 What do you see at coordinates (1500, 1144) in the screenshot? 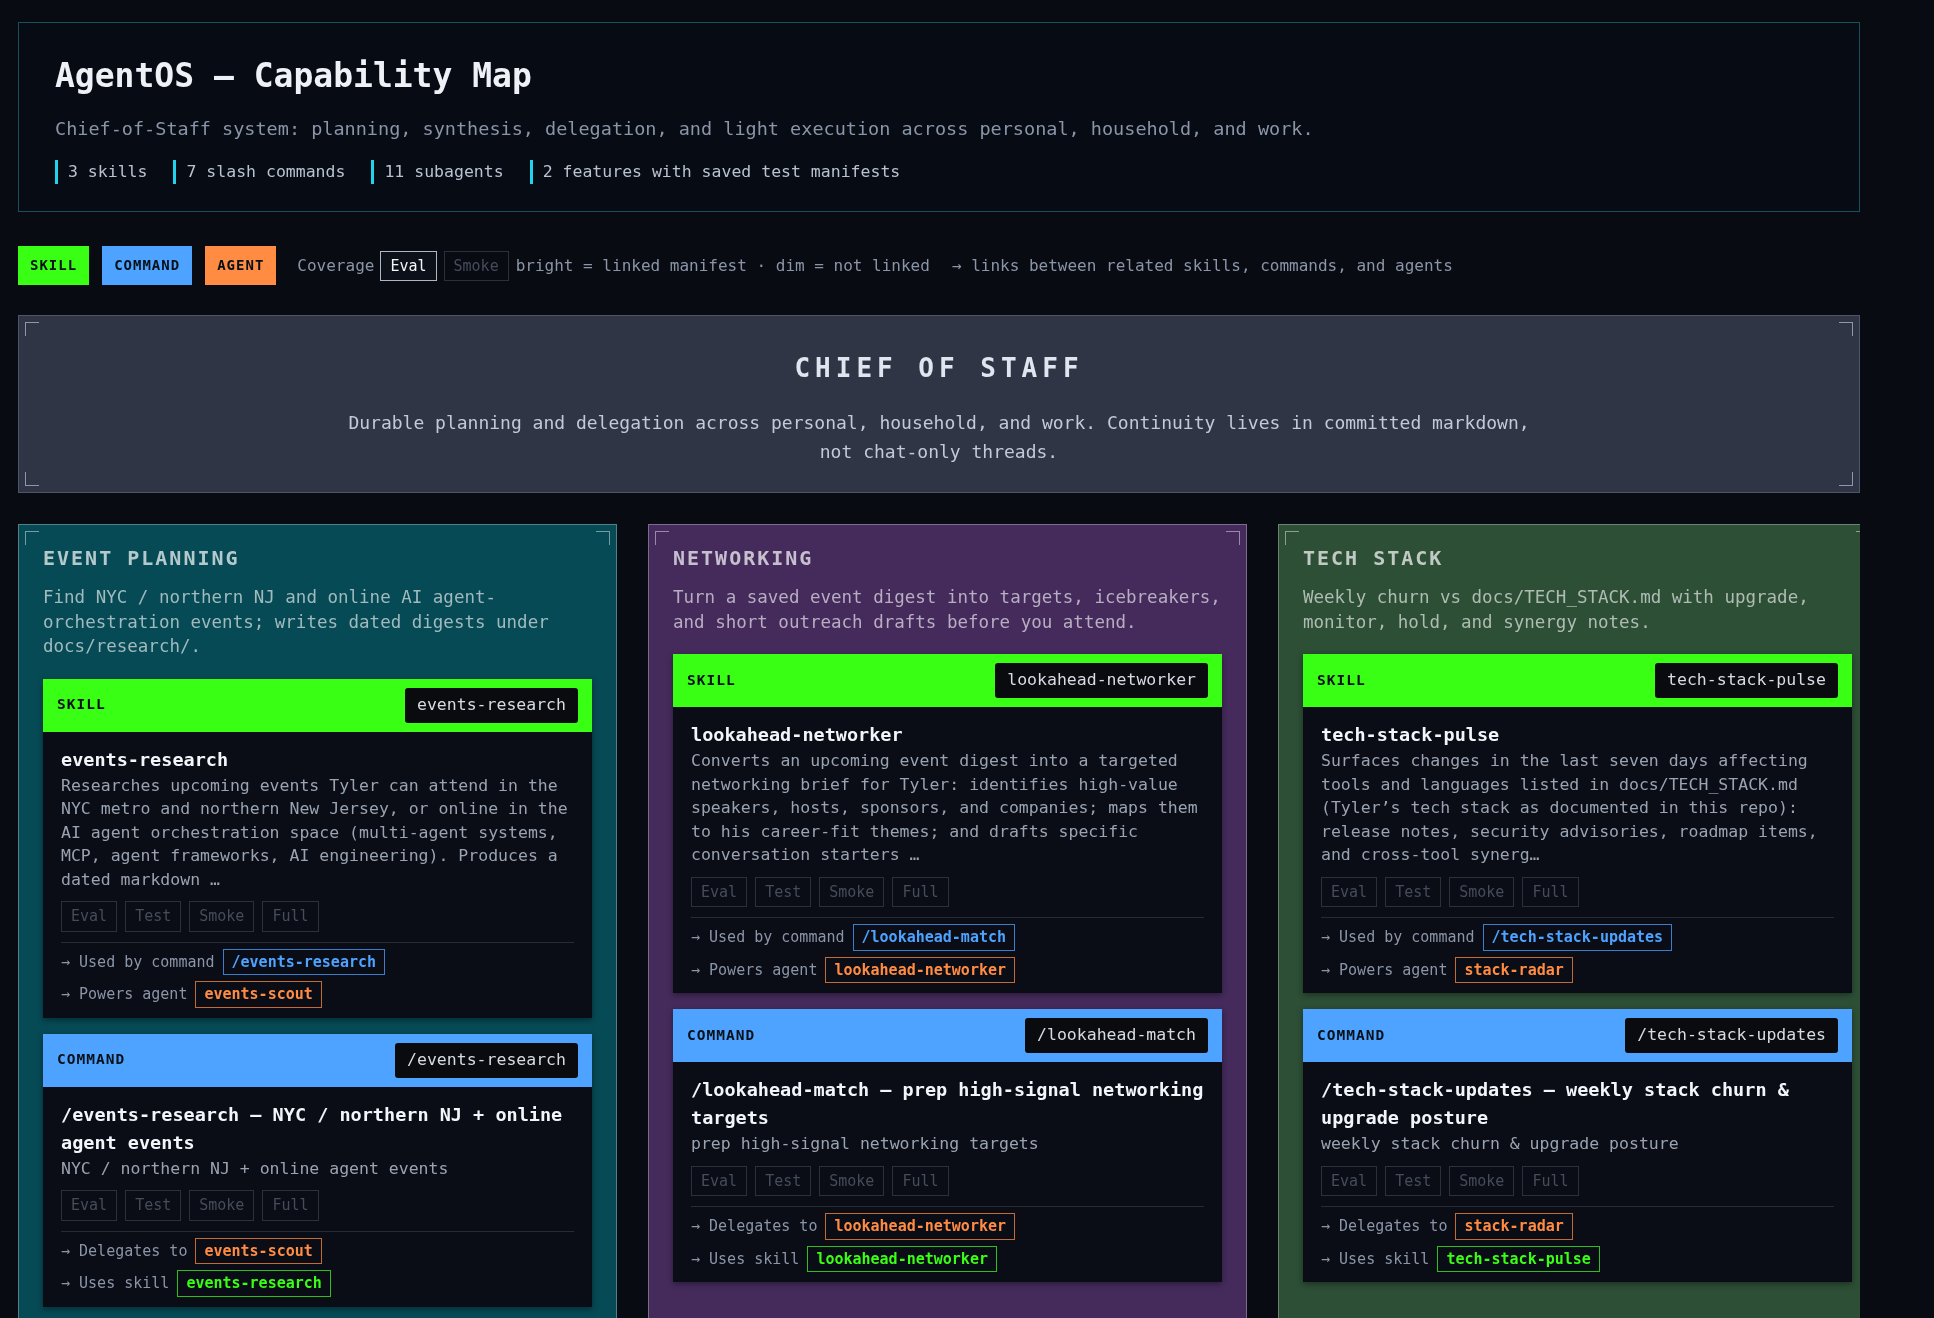
I see `card-description: weekly stack churn & upgrade posture` at bounding box center [1500, 1144].